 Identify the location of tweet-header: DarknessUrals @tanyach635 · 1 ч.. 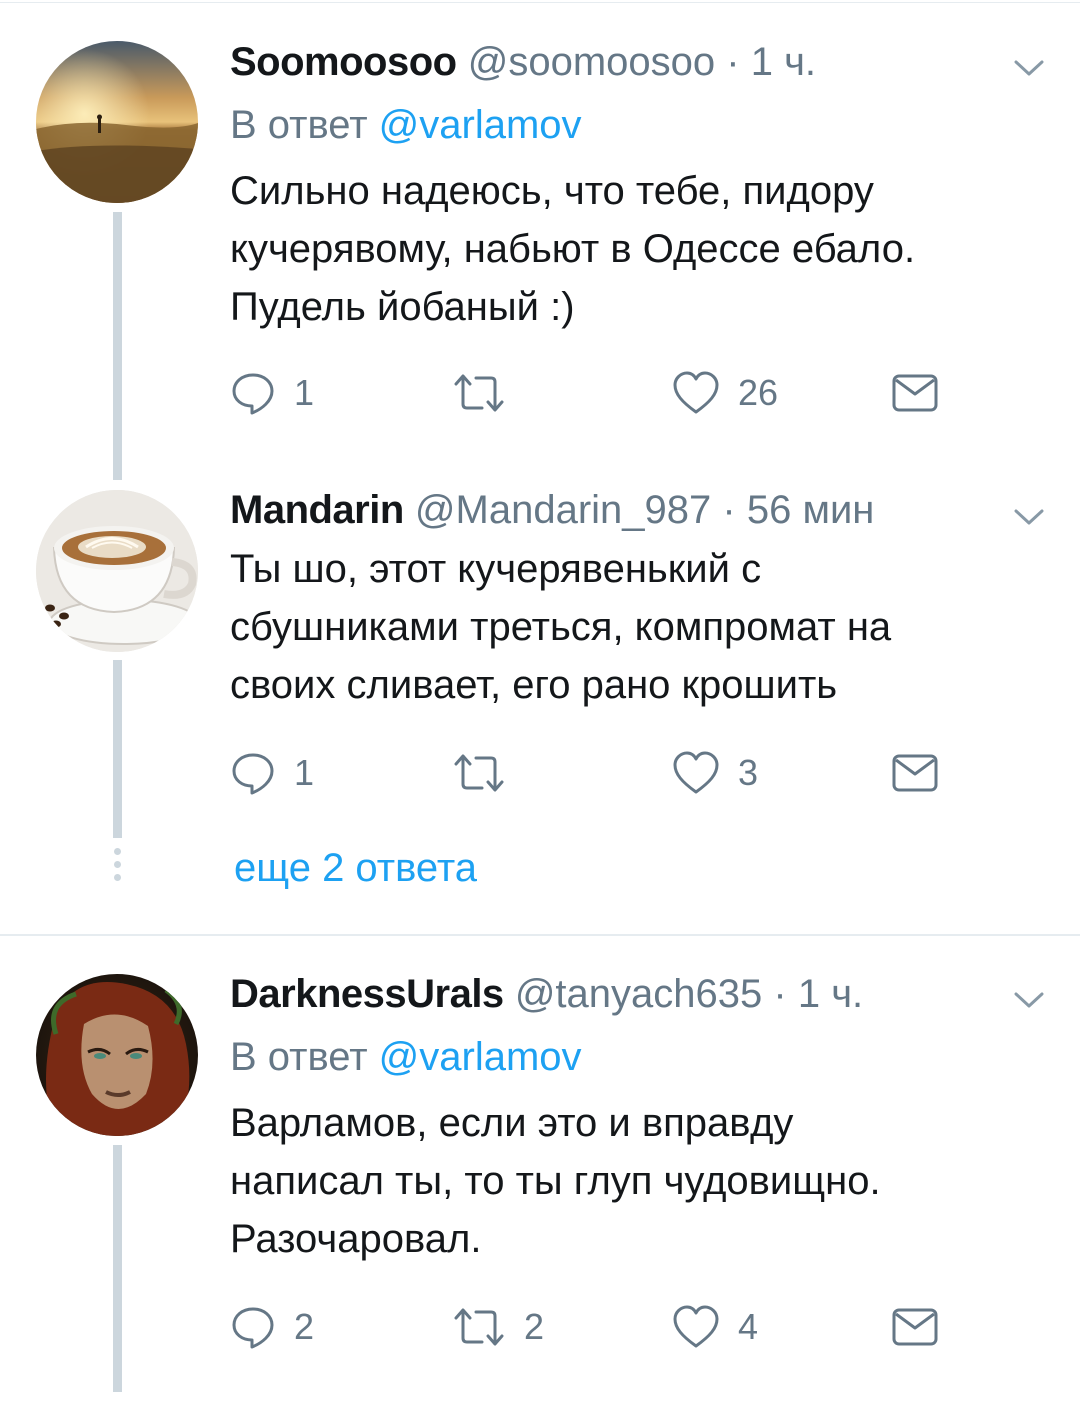
(546, 994).